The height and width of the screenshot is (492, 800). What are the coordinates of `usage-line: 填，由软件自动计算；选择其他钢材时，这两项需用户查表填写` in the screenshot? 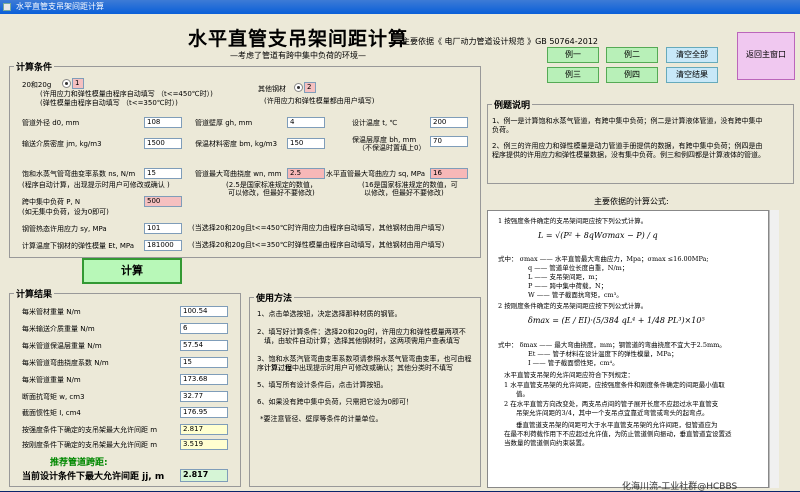 It's located at (362, 341).